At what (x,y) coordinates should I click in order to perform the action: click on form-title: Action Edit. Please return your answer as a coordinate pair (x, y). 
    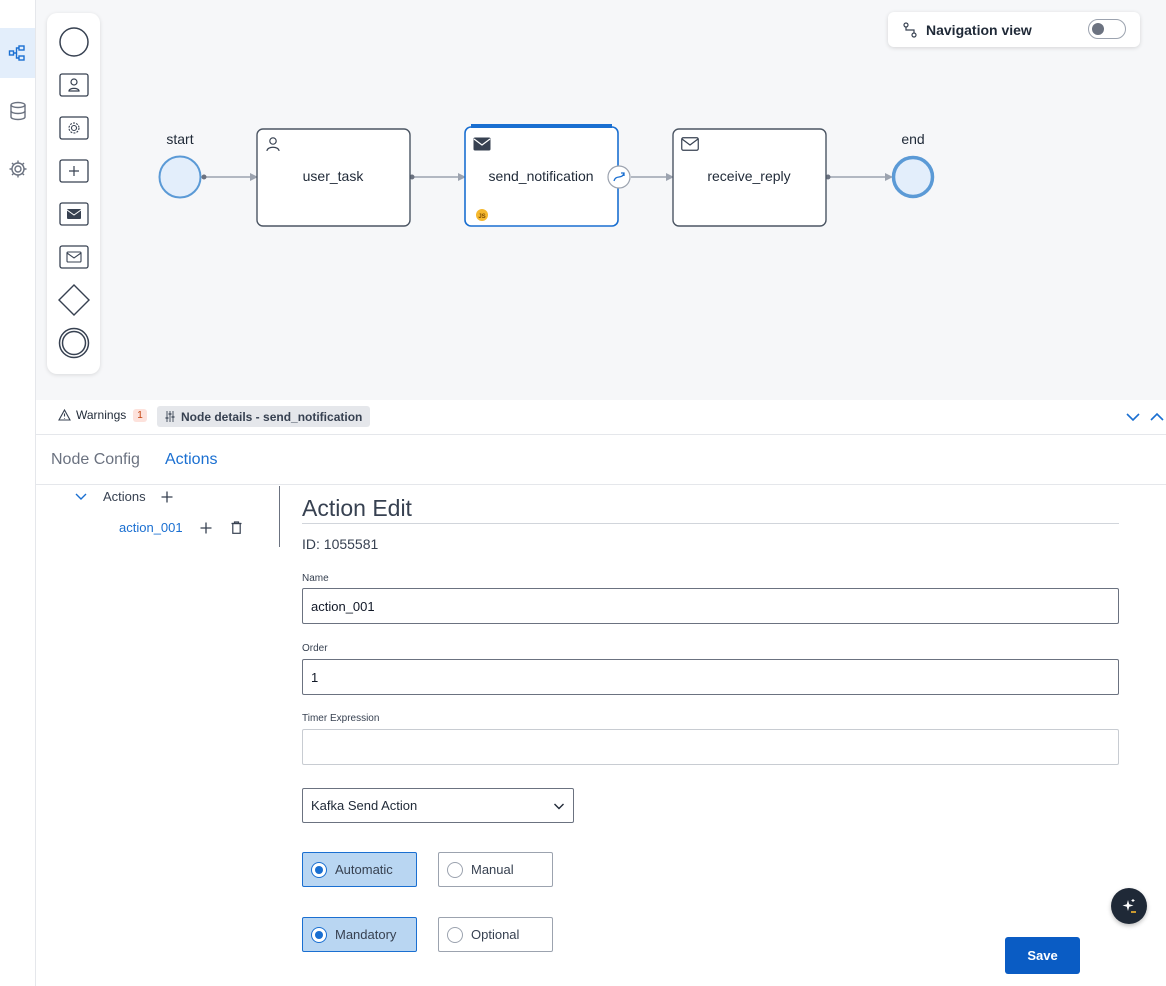
    Looking at the image, I should click on (357, 508).